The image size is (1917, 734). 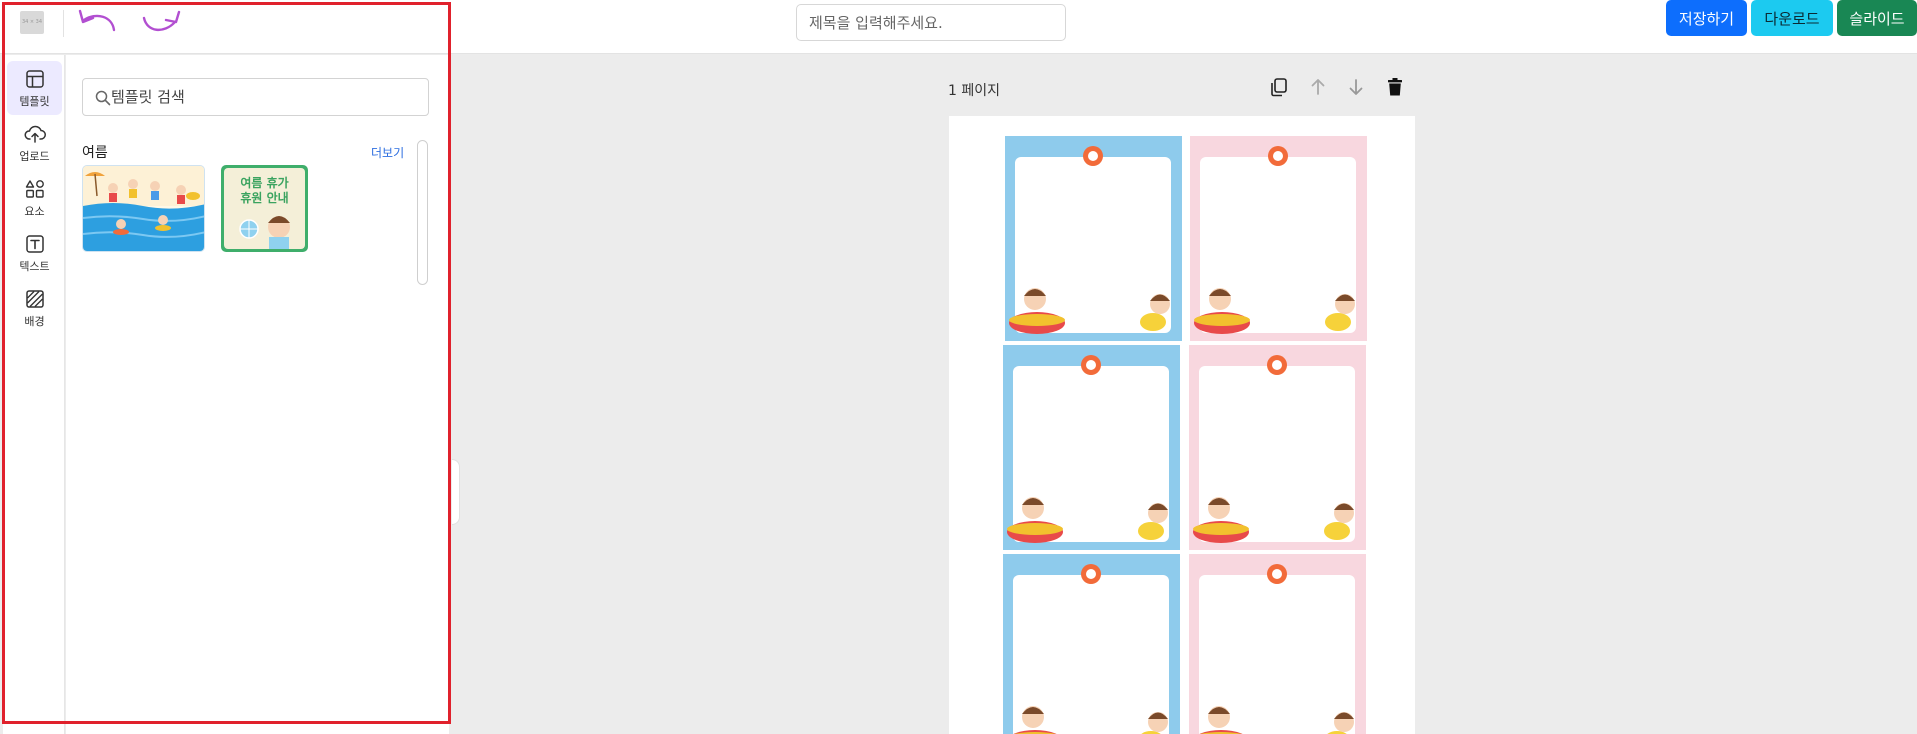 I want to click on move-page-up-button, so click(x=1318, y=87).